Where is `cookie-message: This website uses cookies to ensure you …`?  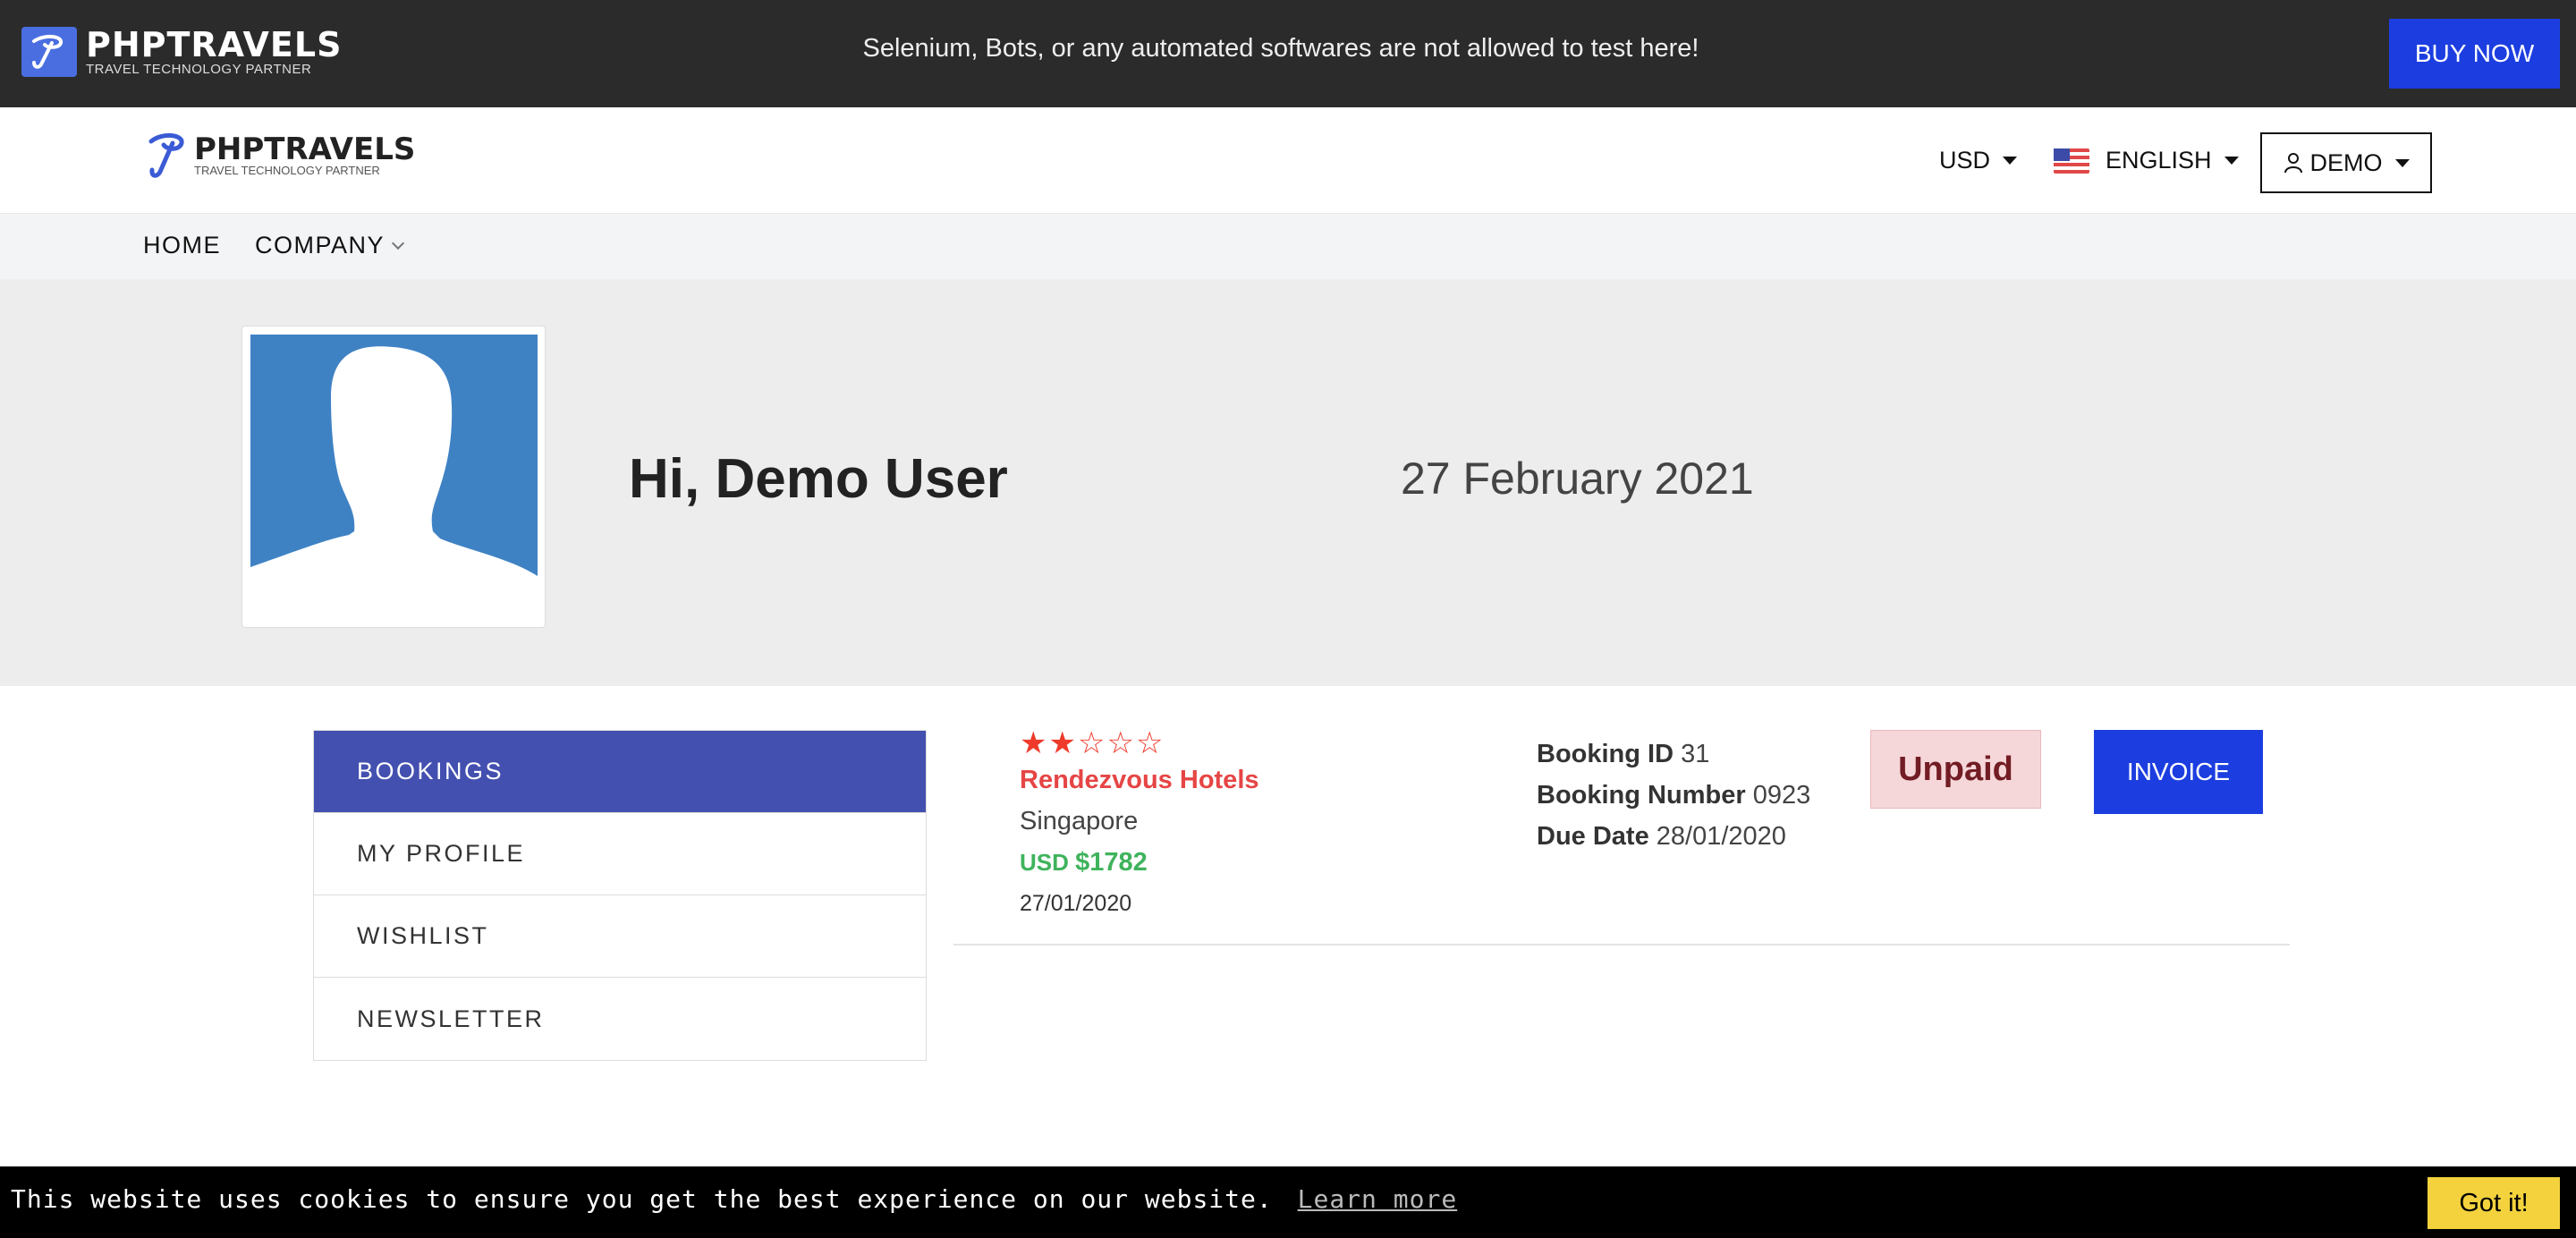 cookie-message: This website uses cookies to ensure you … is located at coordinates (642, 1199).